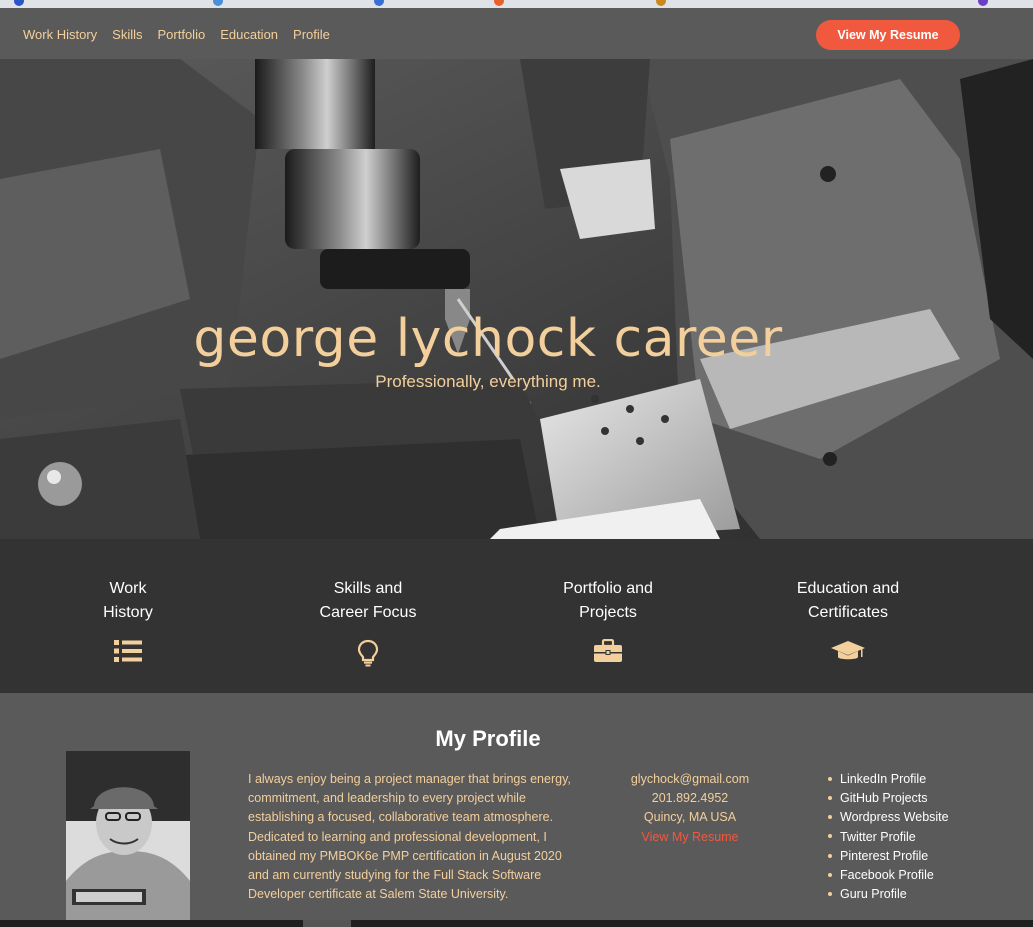  I want to click on hero-subtitle: Professionally, everything me., so click(488, 381).